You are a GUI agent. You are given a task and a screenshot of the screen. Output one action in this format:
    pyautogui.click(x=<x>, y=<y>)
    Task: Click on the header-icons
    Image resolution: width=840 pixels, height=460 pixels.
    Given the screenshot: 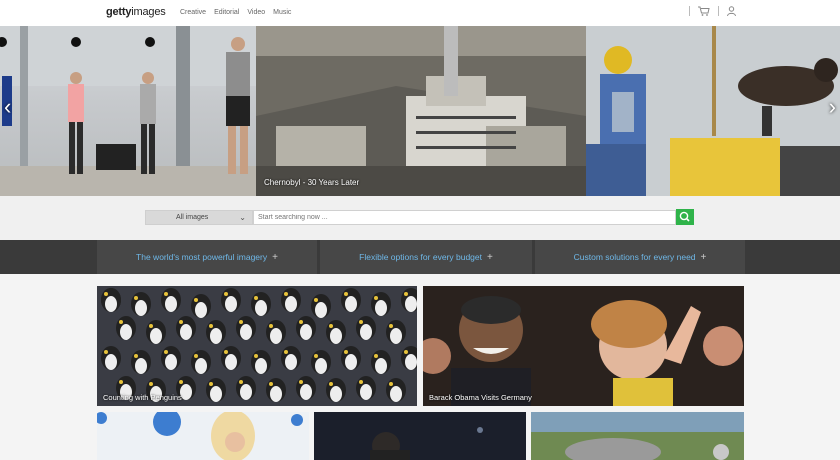 What is the action you would take?
    pyautogui.click(x=712, y=11)
    